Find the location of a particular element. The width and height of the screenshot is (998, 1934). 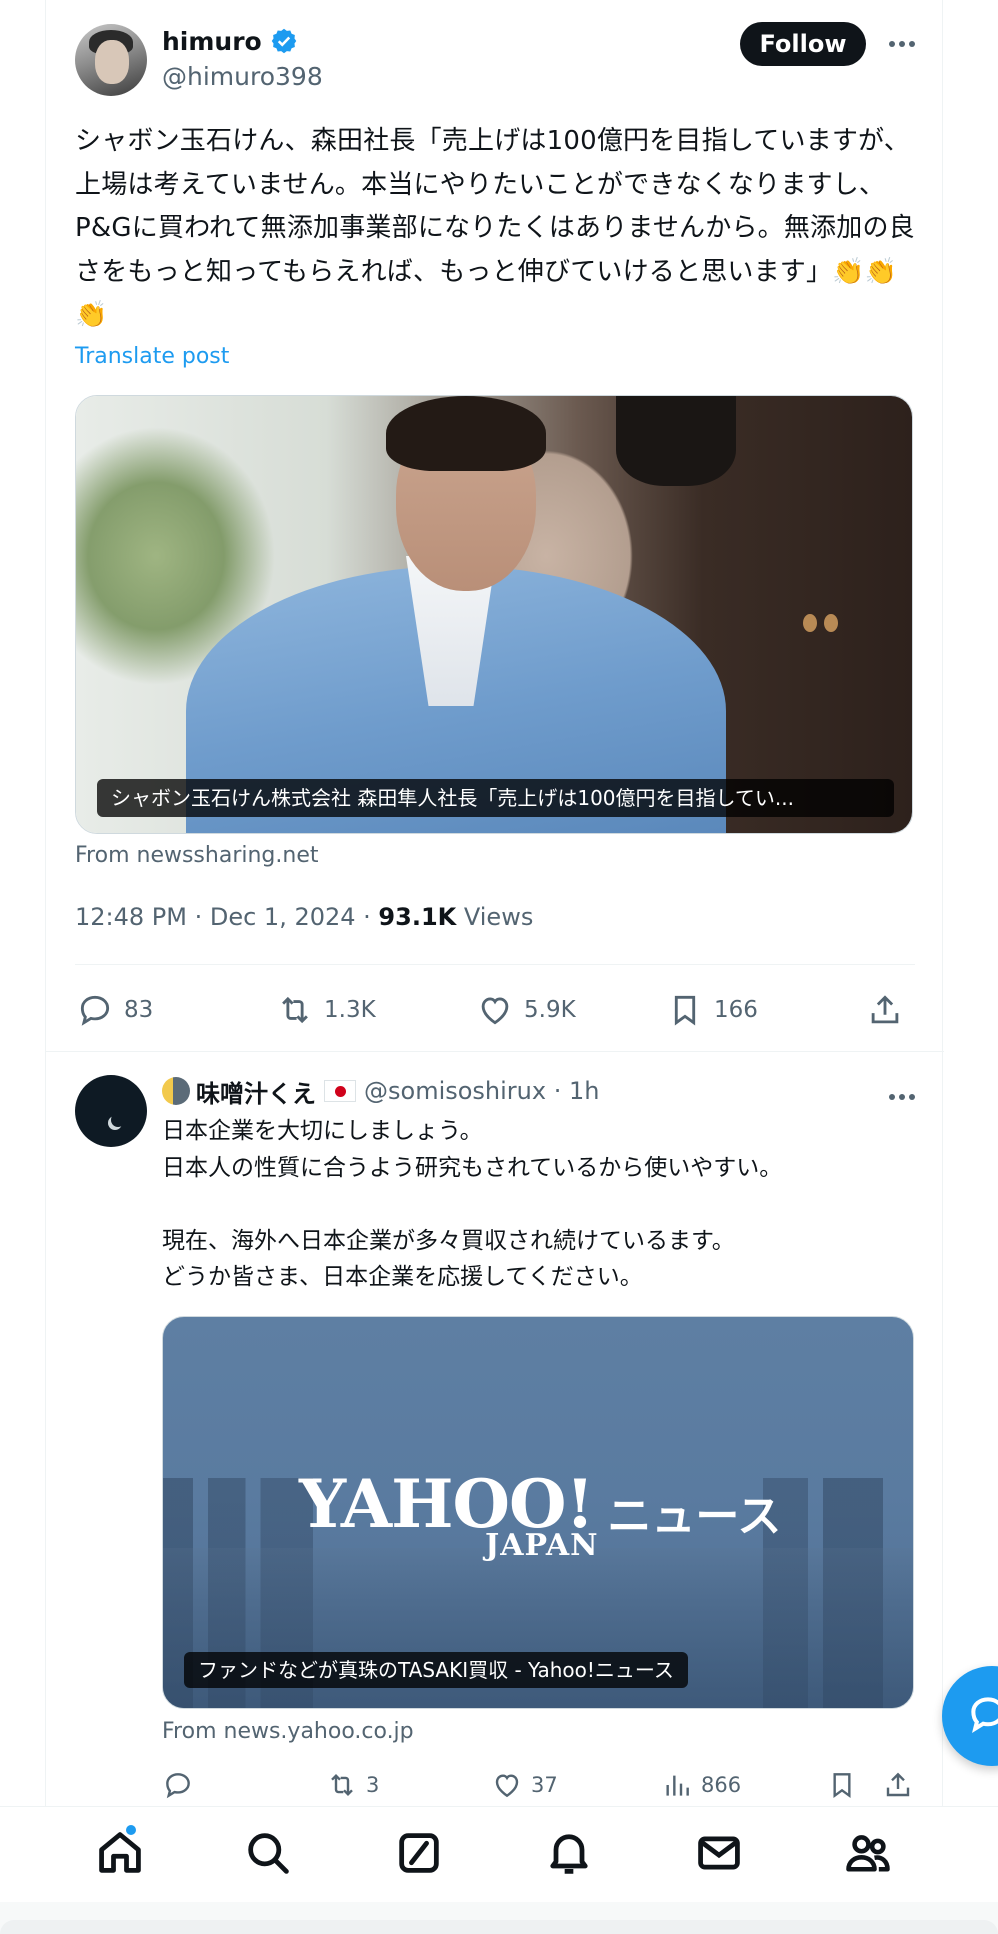

reply-text-line: どうか皆さま、日本企業を応援してください。 is located at coordinates (402, 1277).